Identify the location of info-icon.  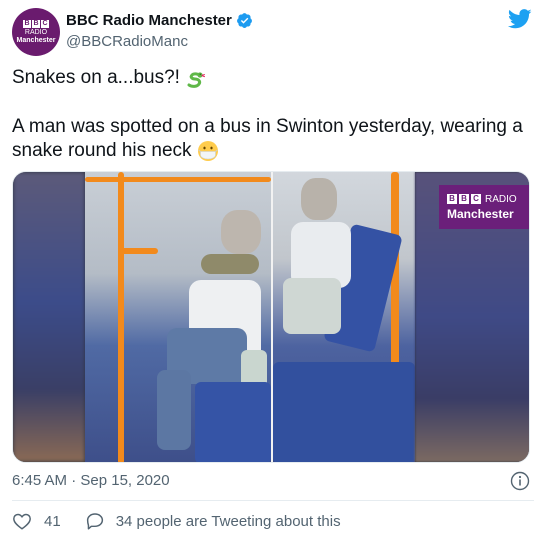
(520, 481).